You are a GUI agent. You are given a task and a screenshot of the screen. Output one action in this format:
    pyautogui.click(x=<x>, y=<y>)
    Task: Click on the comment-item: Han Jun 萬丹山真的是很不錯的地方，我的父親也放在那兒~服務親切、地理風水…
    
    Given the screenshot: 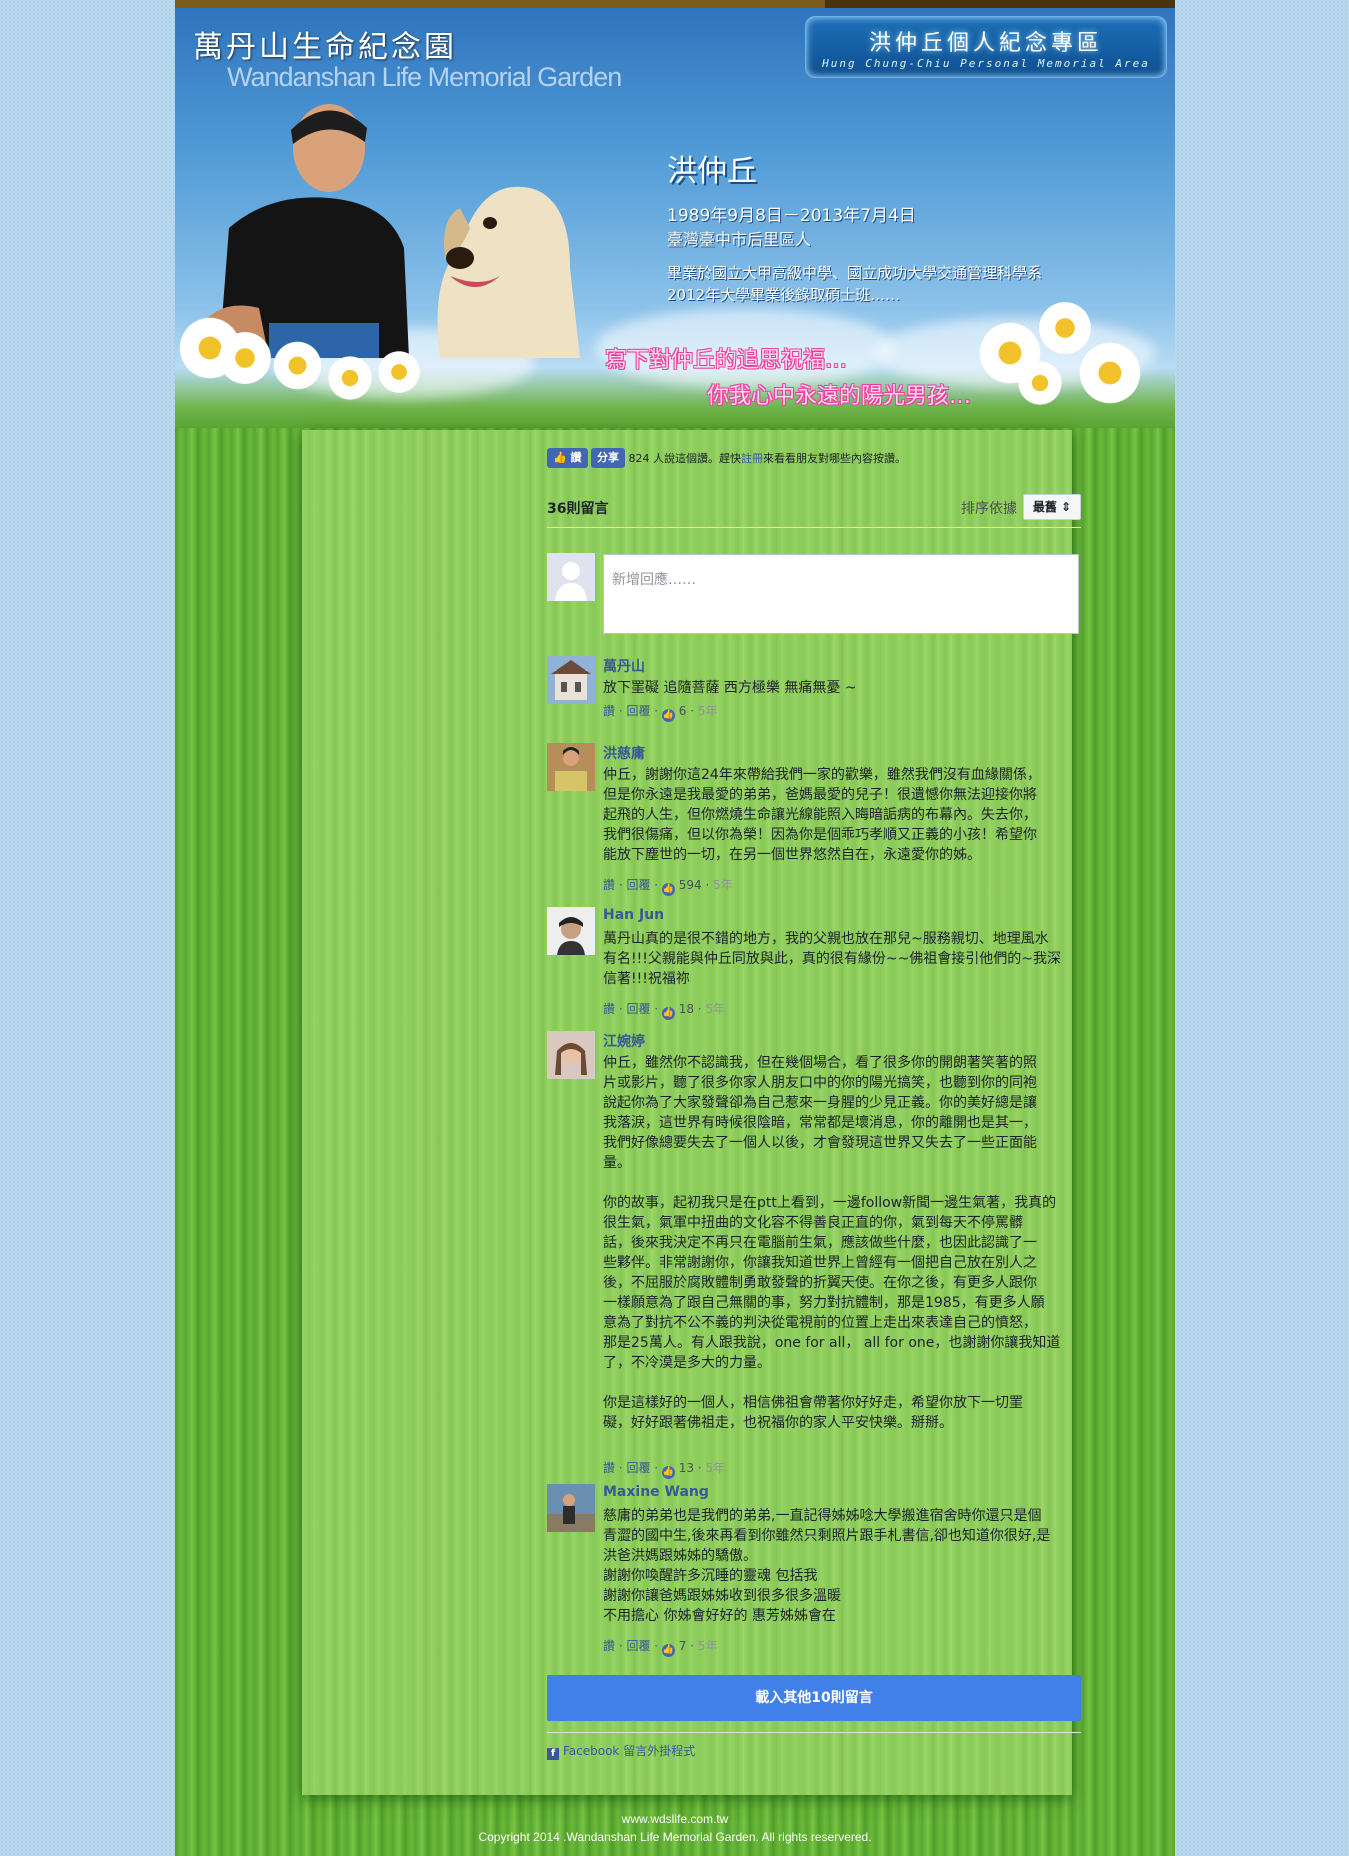 What is the action you would take?
    pyautogui.click(x=814, y=963)
    